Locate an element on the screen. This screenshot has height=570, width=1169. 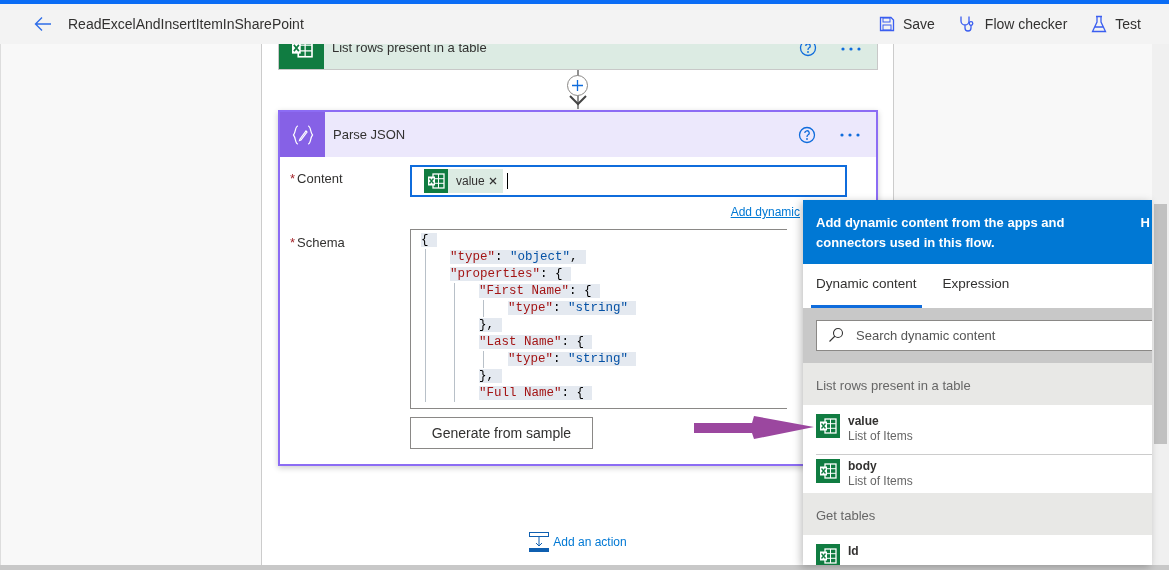
save-icon is located at coordinates (886, 24).